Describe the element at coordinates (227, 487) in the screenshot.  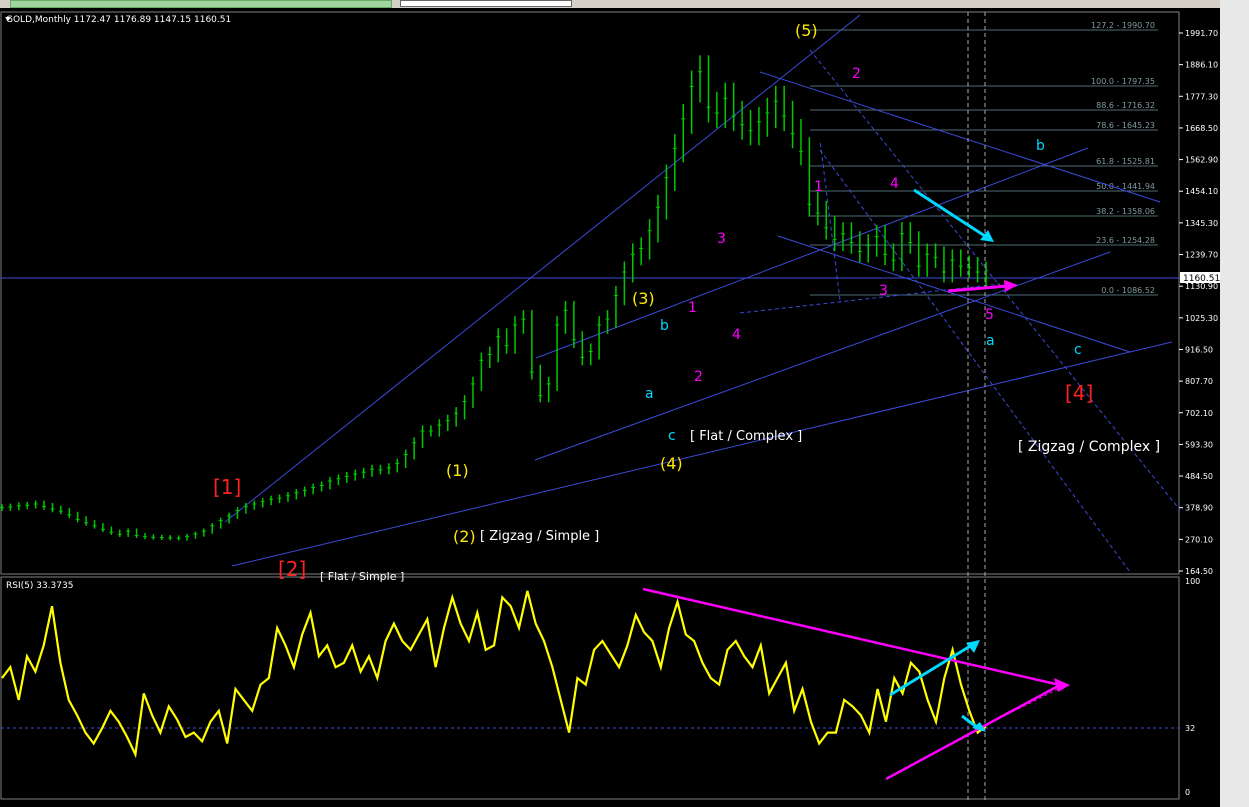
I see `wave-label-big-1: [1]` at that location.